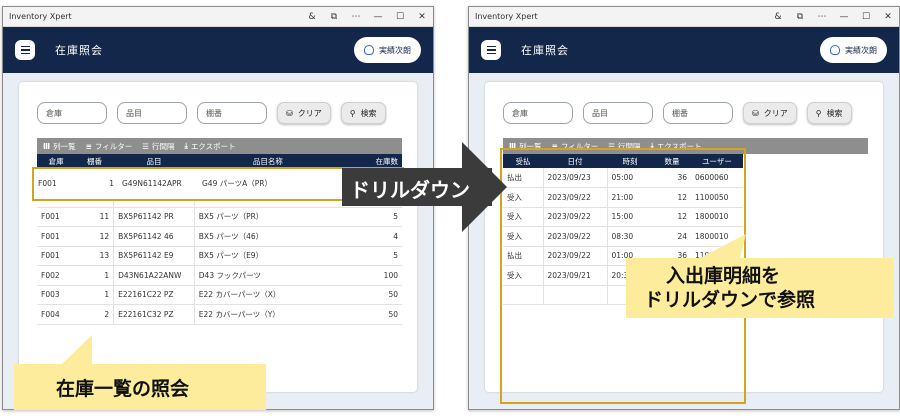 Image resolution: width=900 pixels, height=420 pixels. Describe the element at coordinates (123, 389) in the screenshot. I see `left-callout-text: 在庫一覧の照会` at that location.